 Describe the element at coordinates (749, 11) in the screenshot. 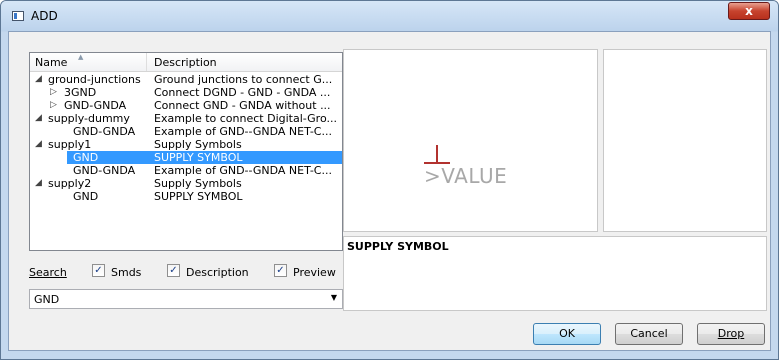

I see `close-button: x` at that location.